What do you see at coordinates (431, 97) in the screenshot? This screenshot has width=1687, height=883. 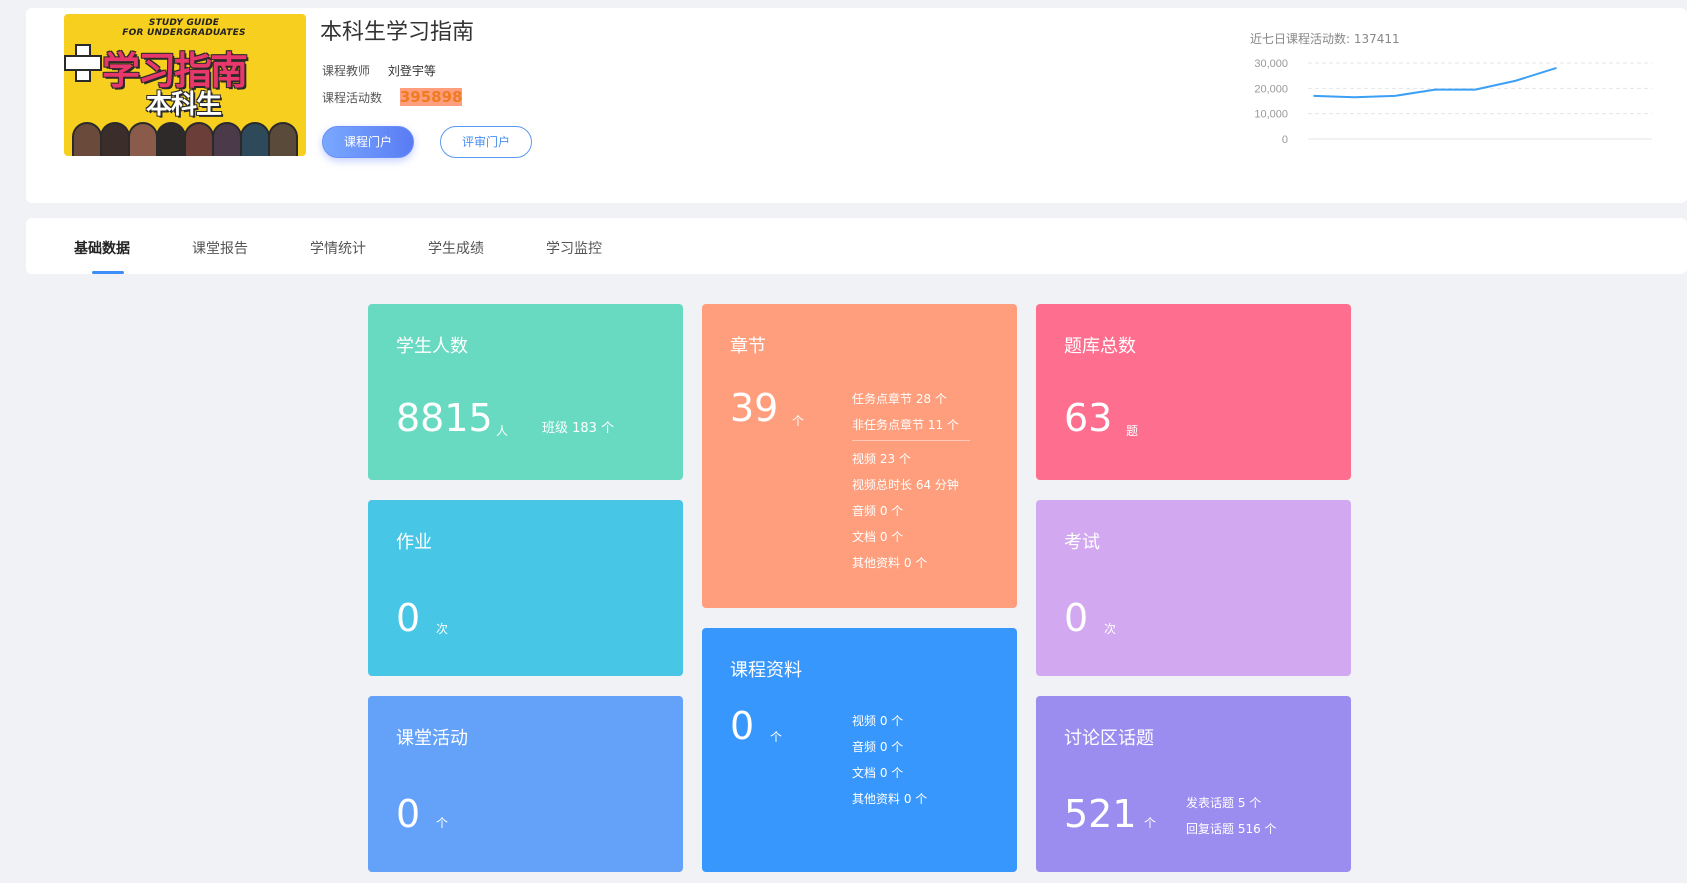 I see `activity-value: 395898` at bounding box center [431, 97].